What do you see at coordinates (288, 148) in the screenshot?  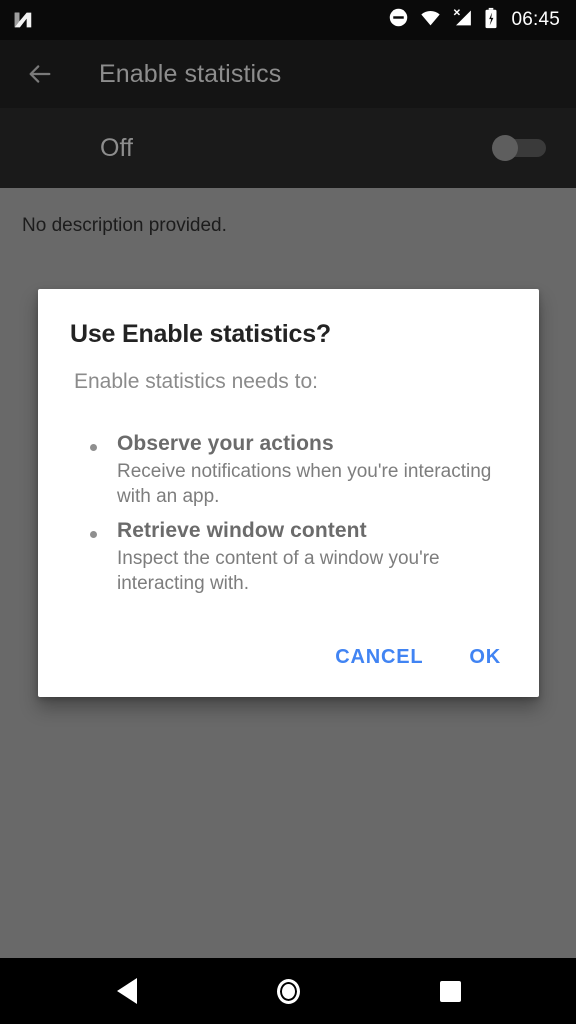 I see `enable-statistics-switch-row: Off` at bounding box center [288, 148].